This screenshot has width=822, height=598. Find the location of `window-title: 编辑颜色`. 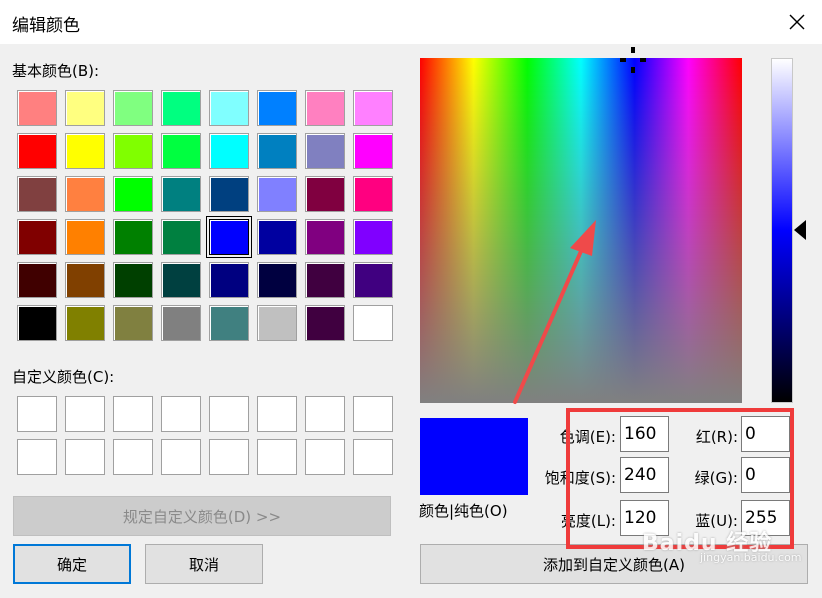

window-title: 编辑颜色 is located at coordinates (46, 26).